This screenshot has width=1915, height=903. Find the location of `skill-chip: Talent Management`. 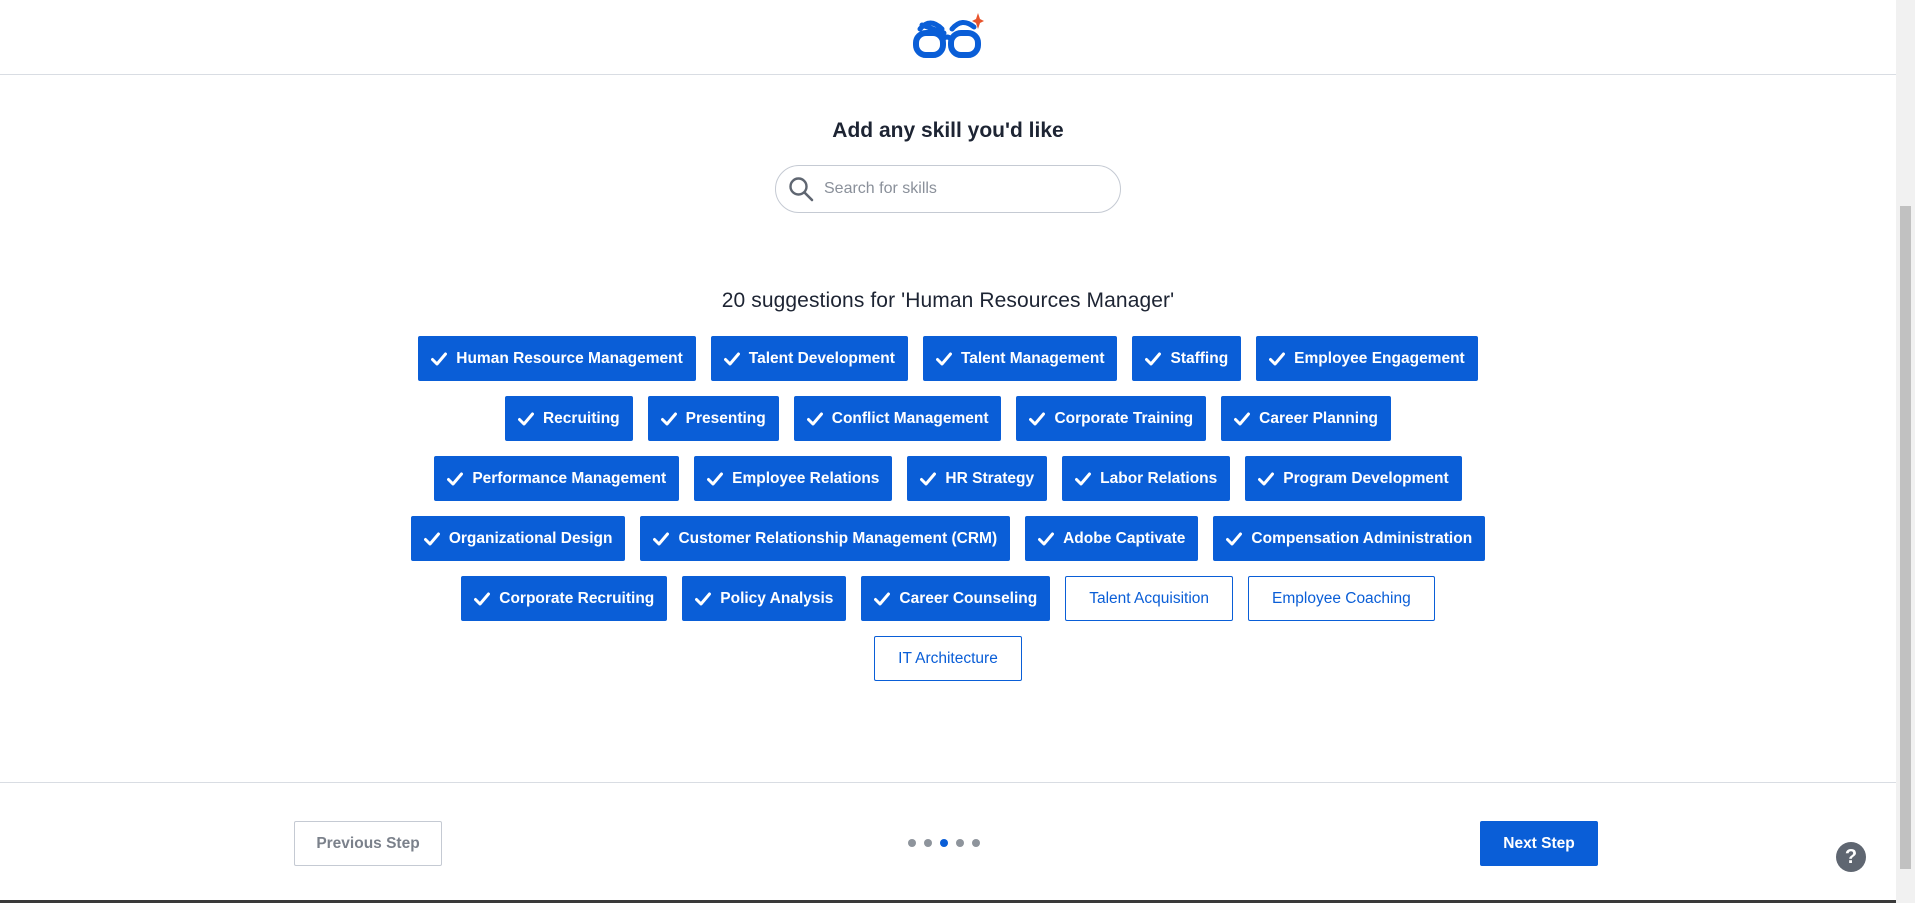

skill-chip: Talent Management is located at coordinates (1020, 358).